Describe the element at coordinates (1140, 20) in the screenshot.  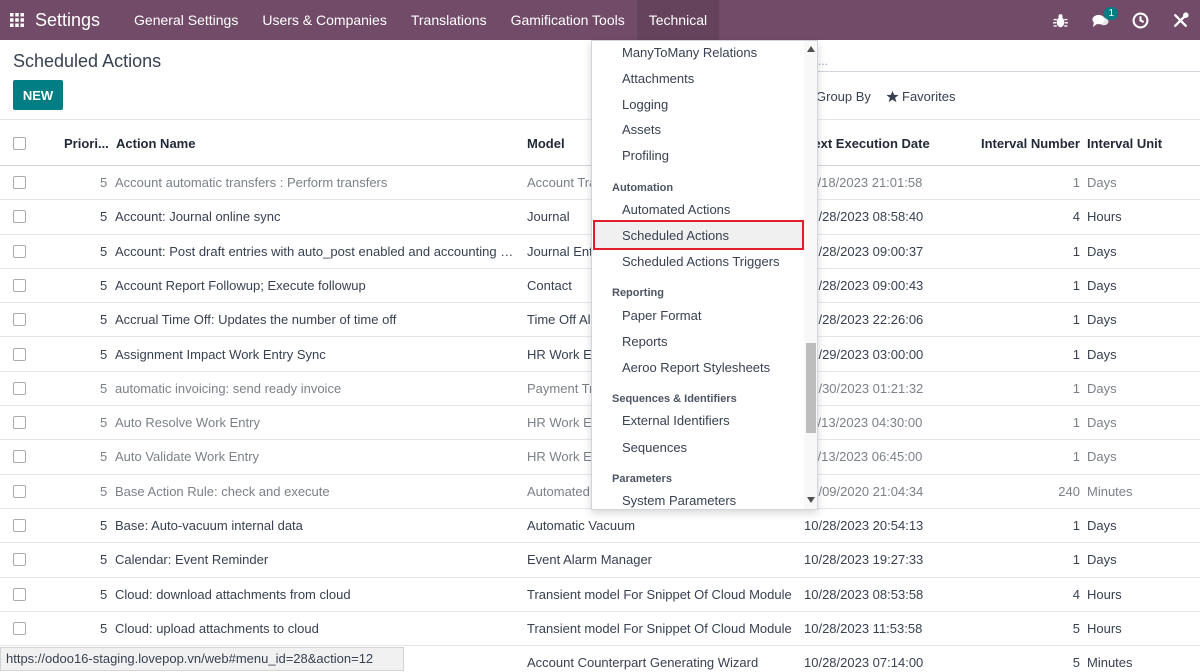
I see `clock-icon` at that location.